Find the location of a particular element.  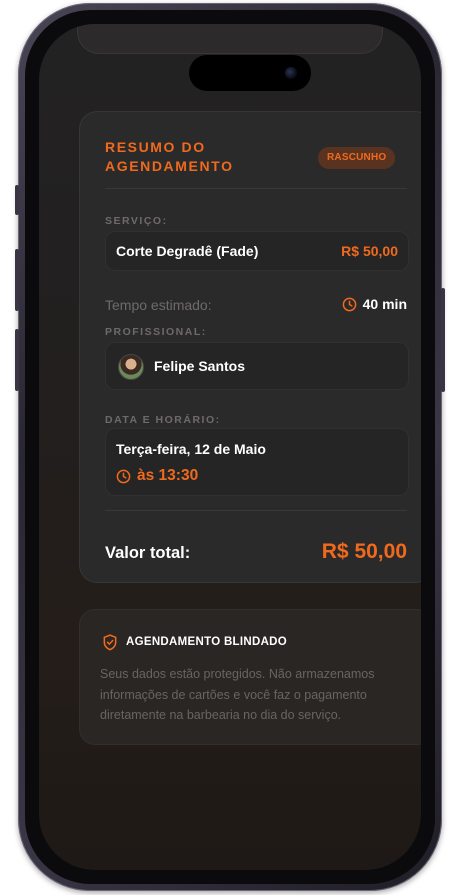

professional-box: Felipe Santos is located at coordinates (257, 366).